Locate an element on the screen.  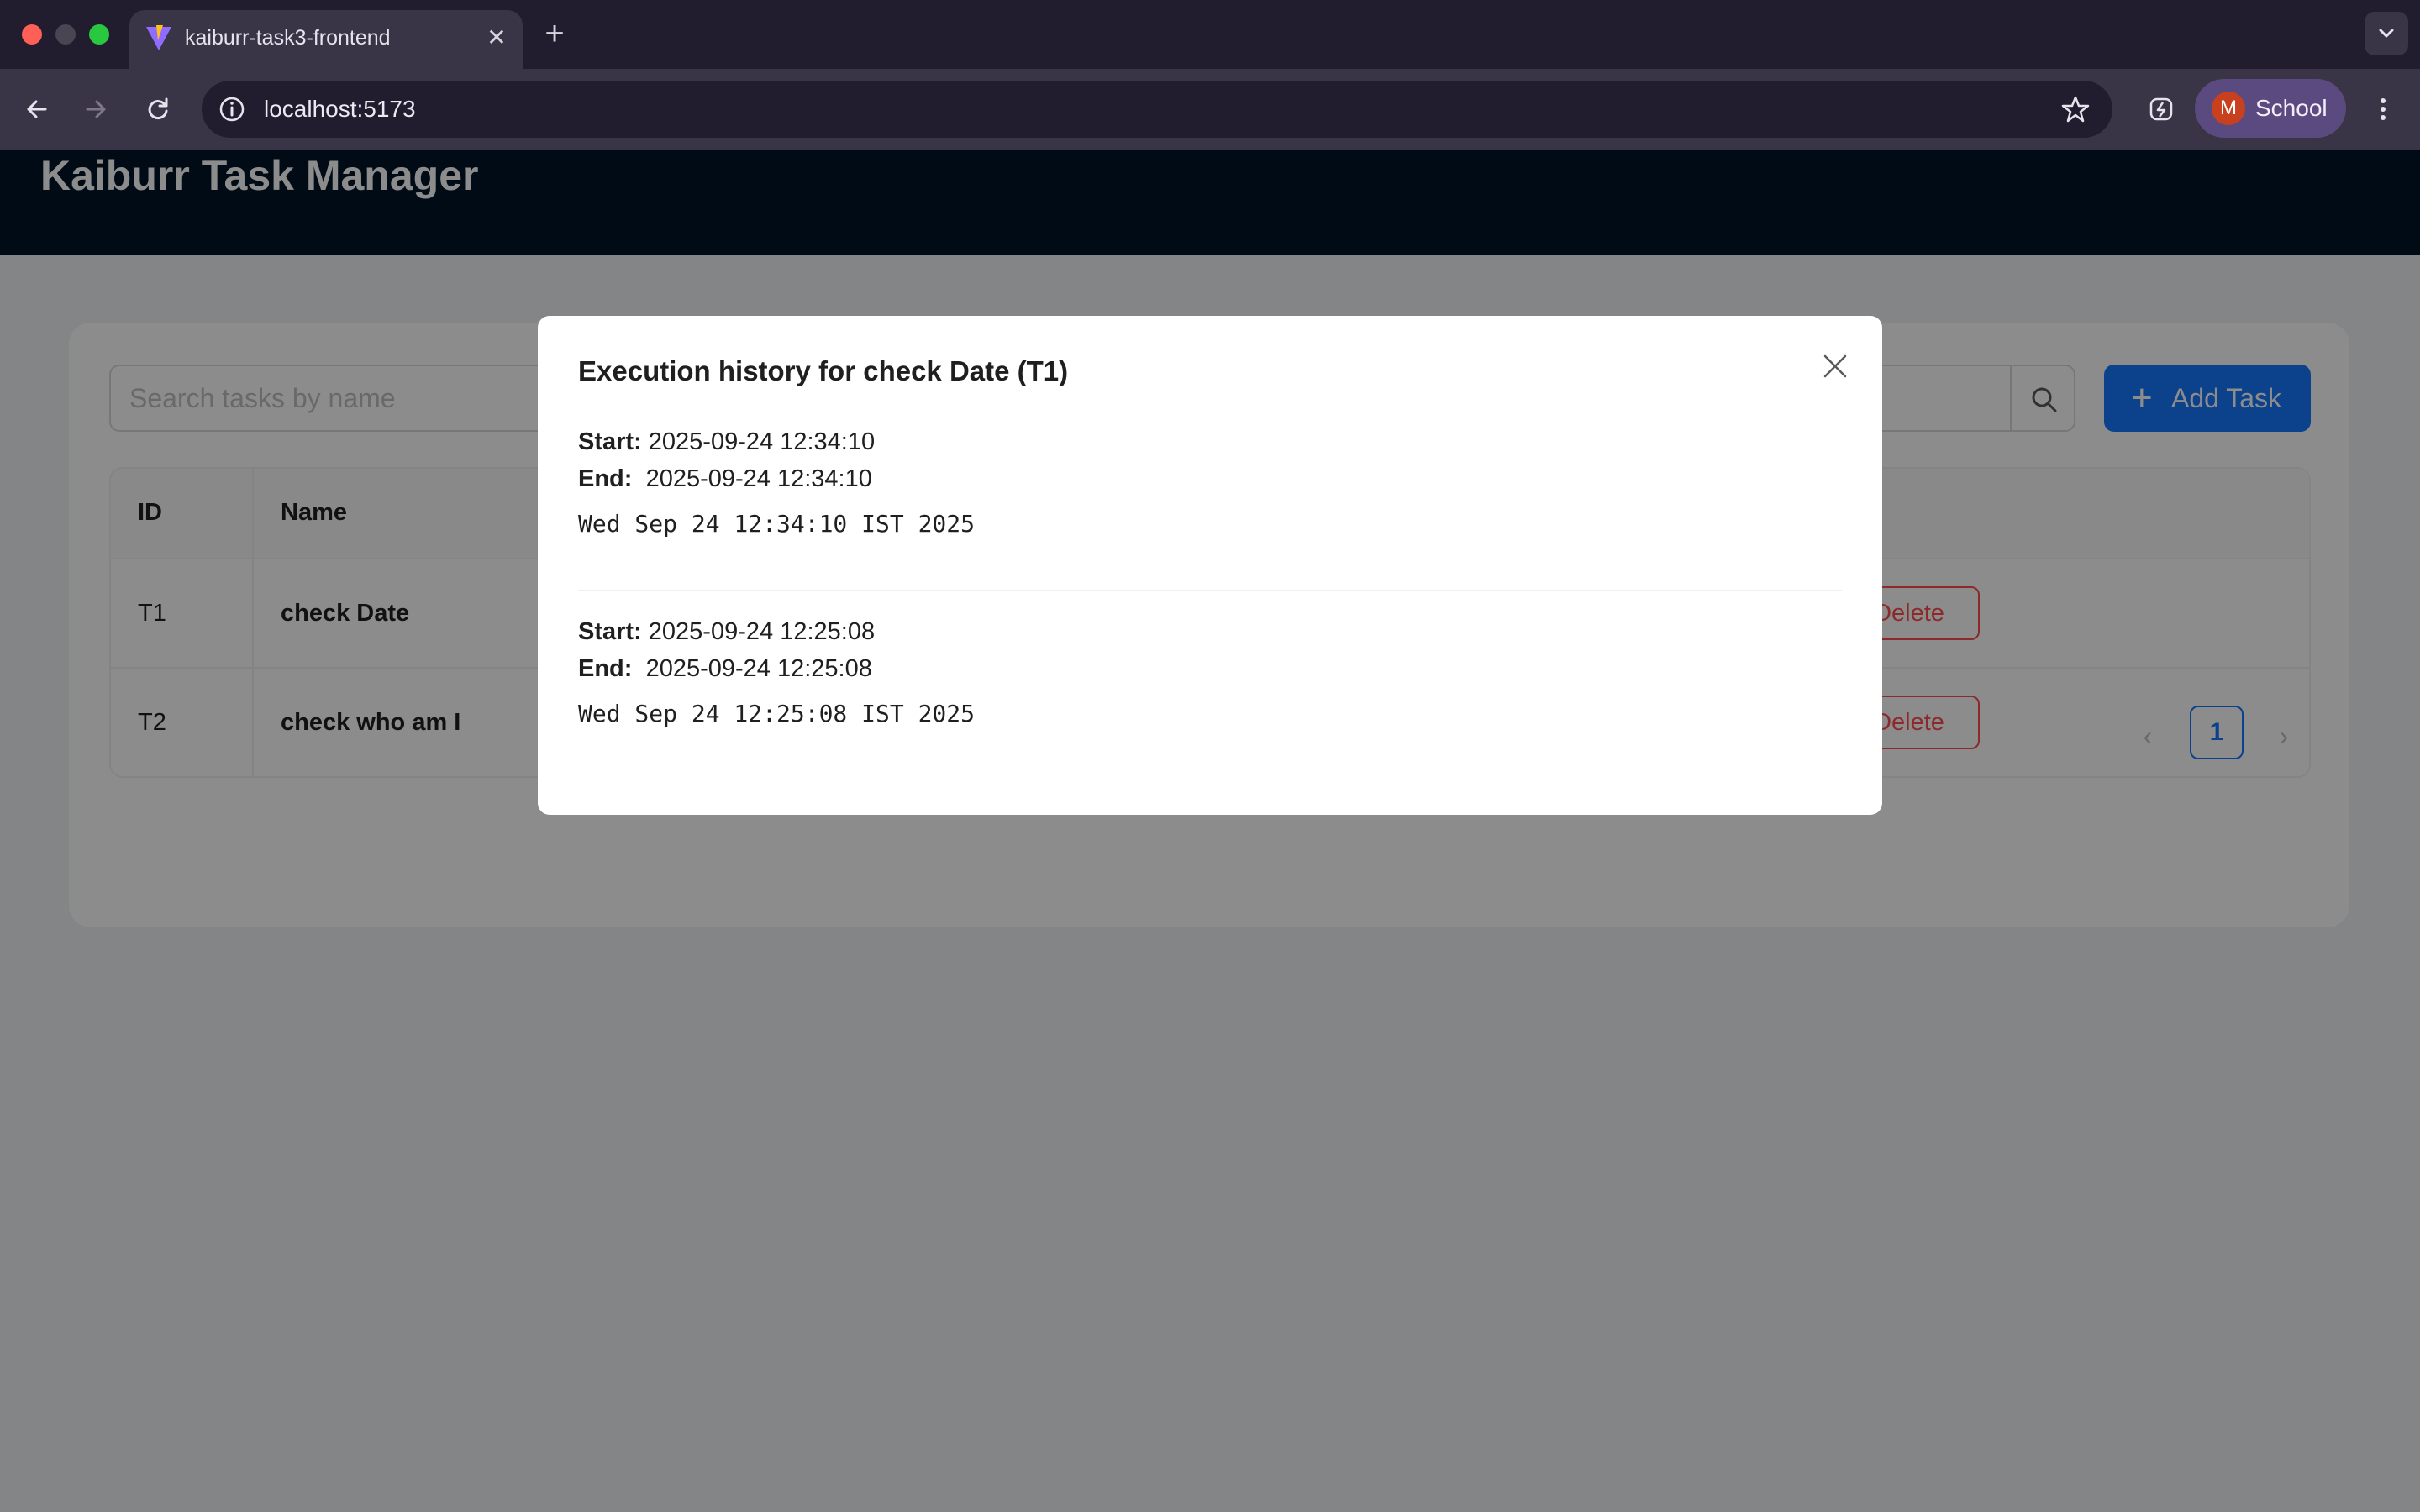
new-tab-button: + is located at coordinates (554, 33).